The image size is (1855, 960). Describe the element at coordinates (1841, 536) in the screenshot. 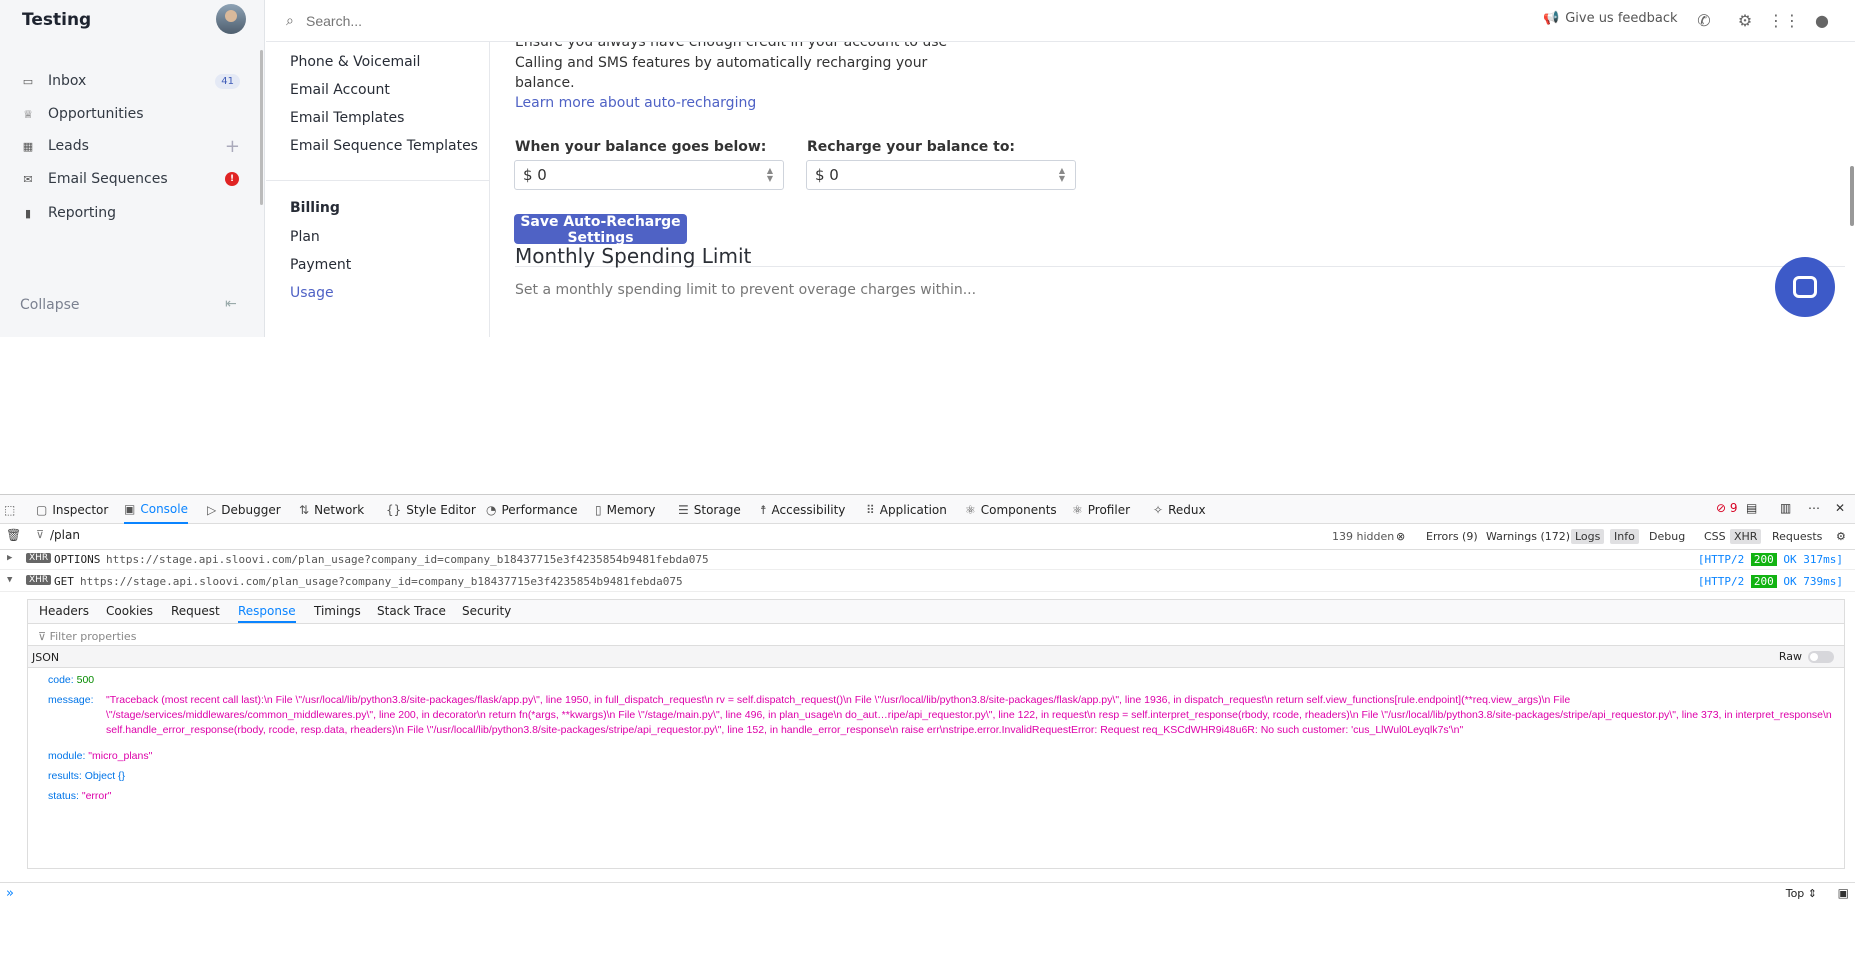

I see `console-settings-icon: ⚙` at that location.